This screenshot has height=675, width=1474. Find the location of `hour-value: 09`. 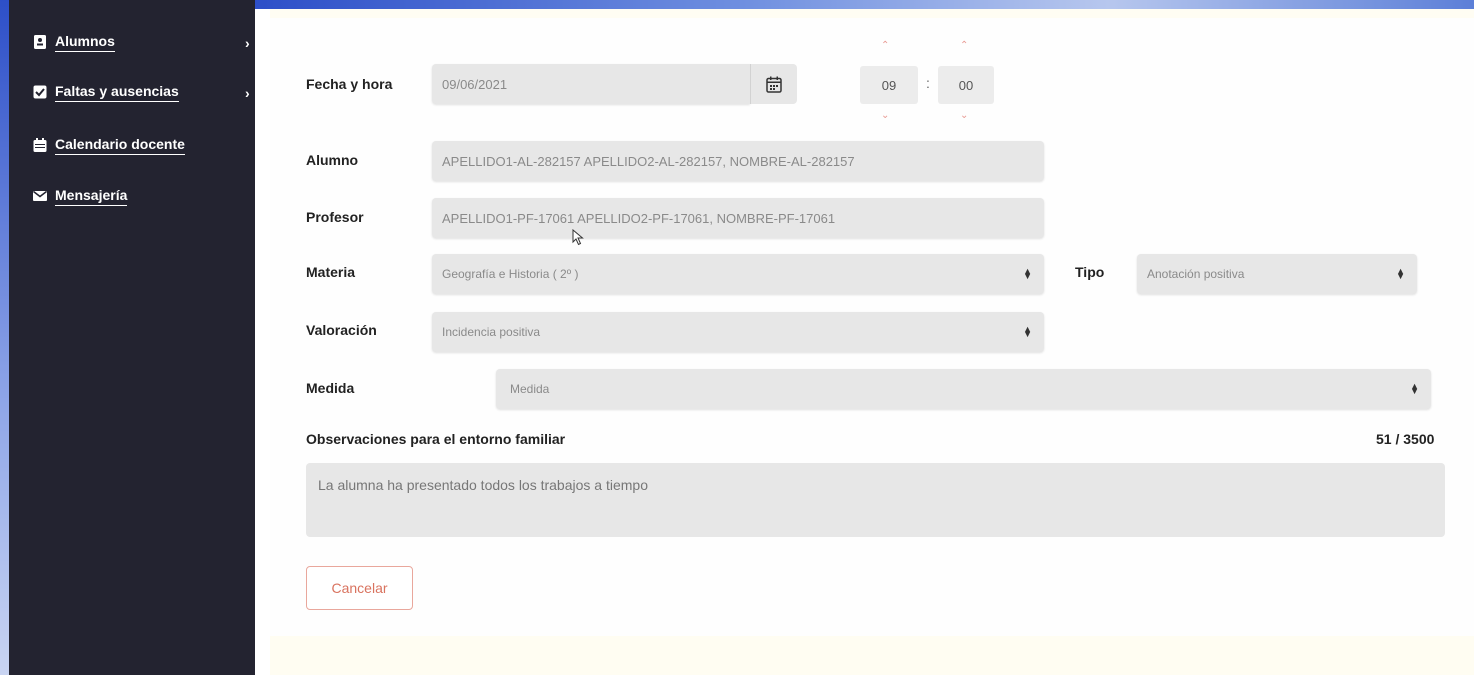

hour-value: 09 is located at coordinates (889, 85).